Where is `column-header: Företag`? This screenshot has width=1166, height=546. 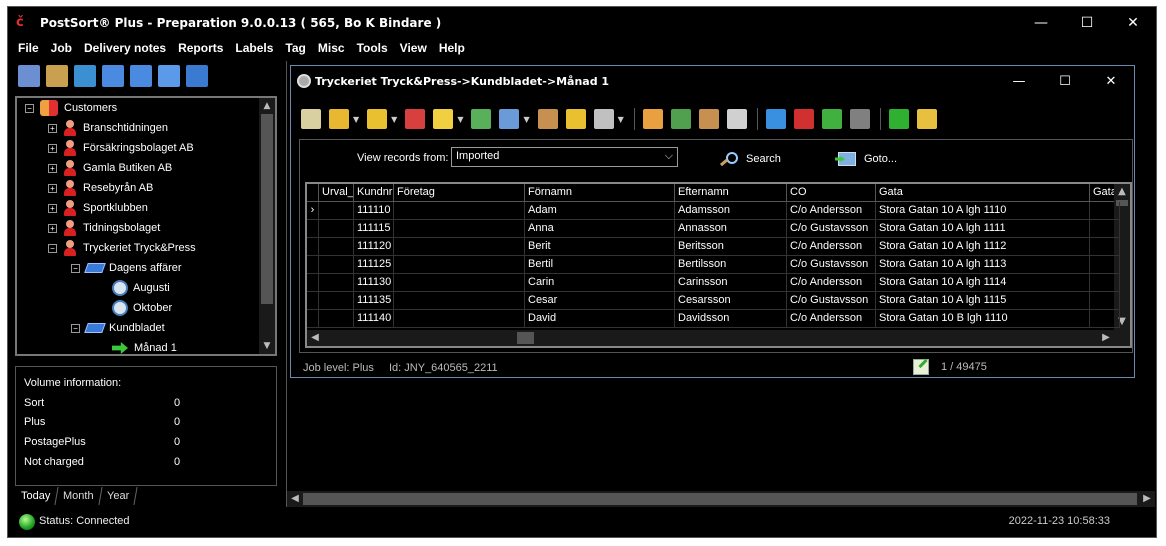 column-header: Företag is located at coordinates (459, 193).